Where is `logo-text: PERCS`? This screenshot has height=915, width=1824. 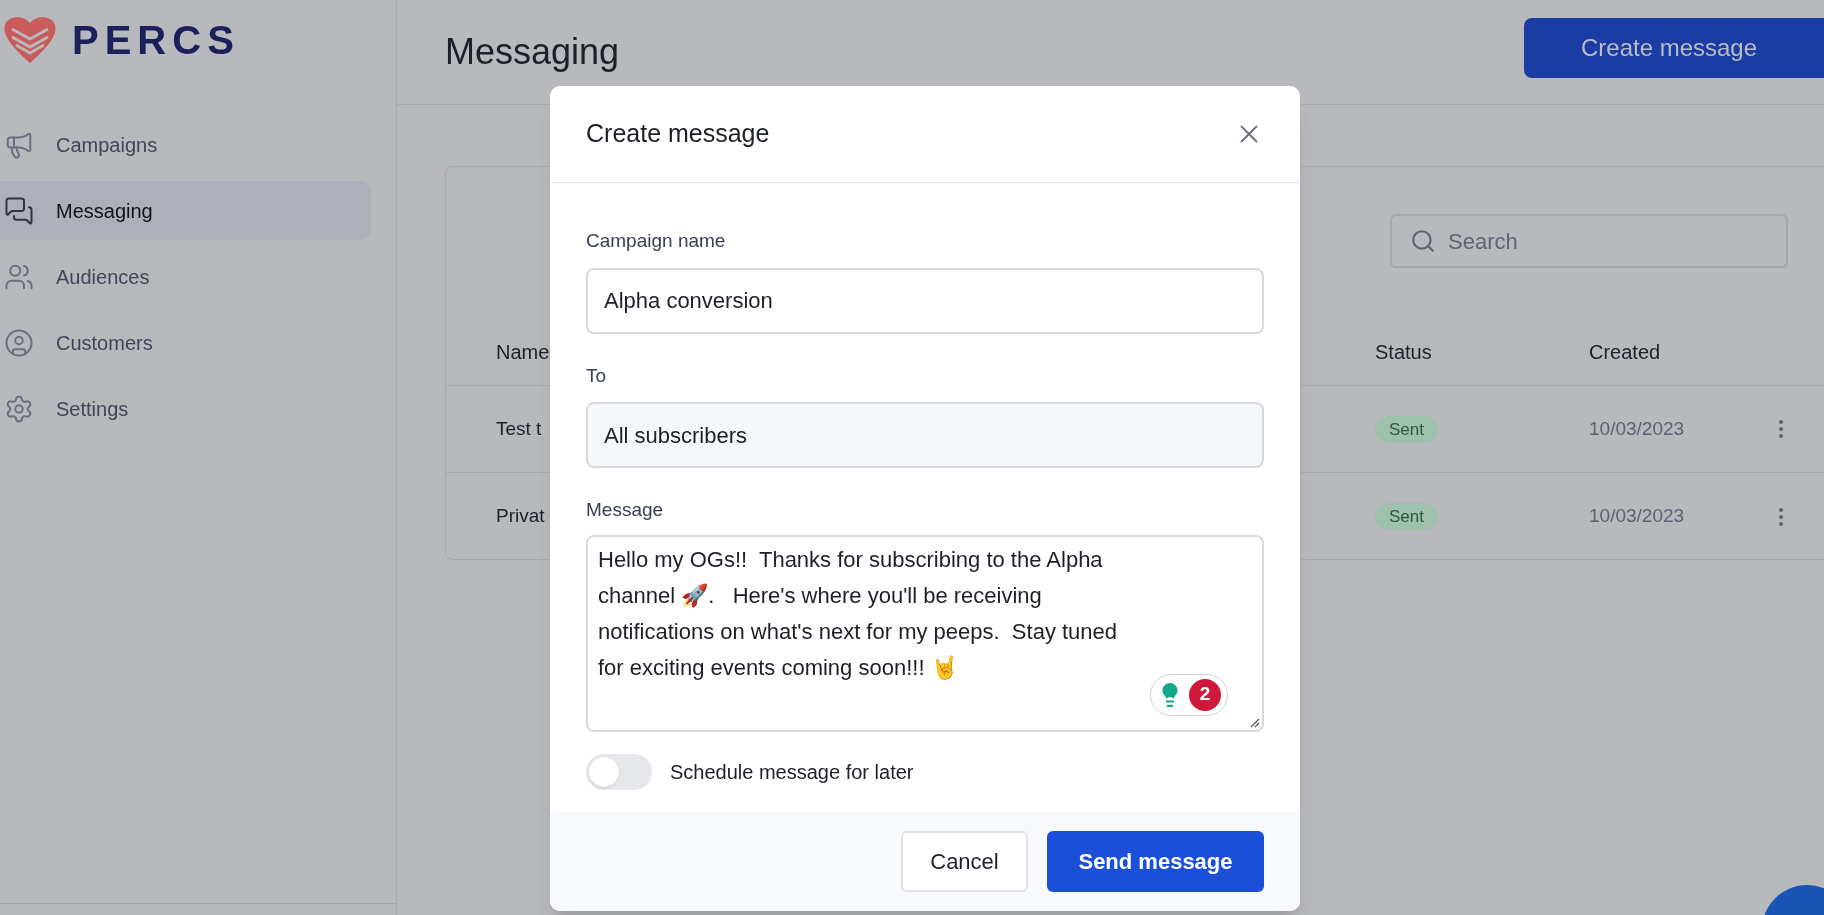 logo-text: PERCS is located at coordinates (156, 40).